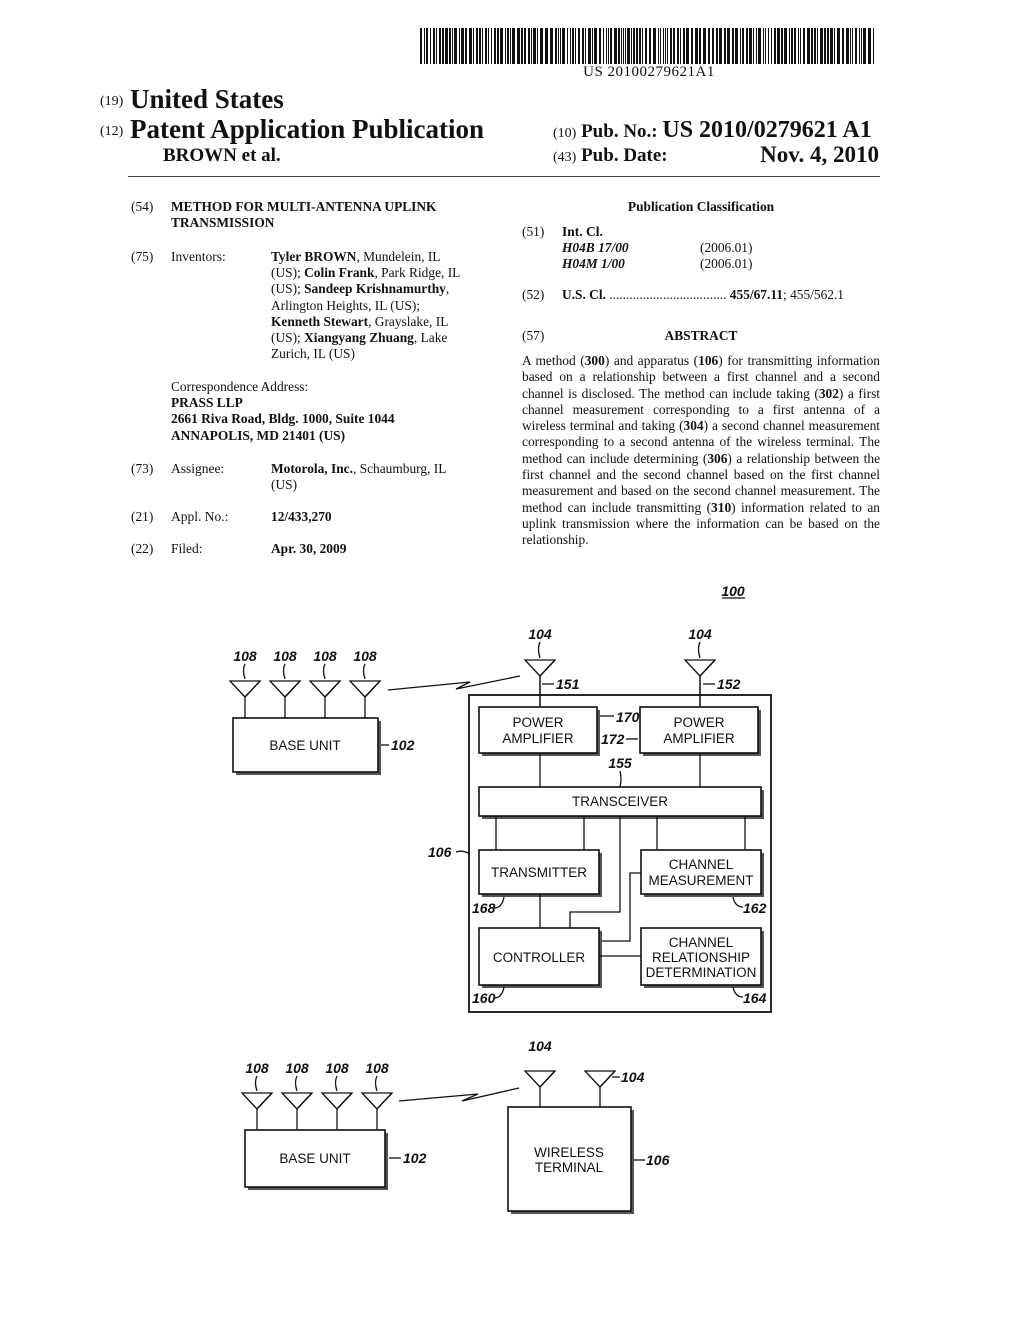 Image resolution: width=1024 pixels, height=1320 pixels. I want to click on country-line: (19) United States, so click(192, 99).